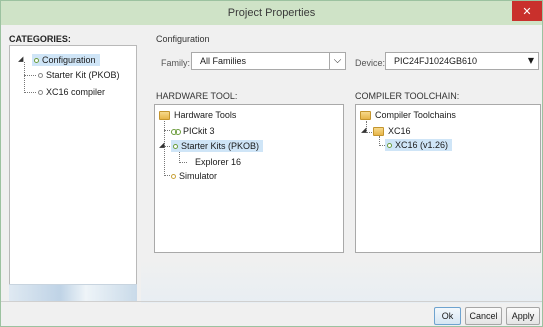  I want to click on tree-label: Explorer 16, so click(218, 162).